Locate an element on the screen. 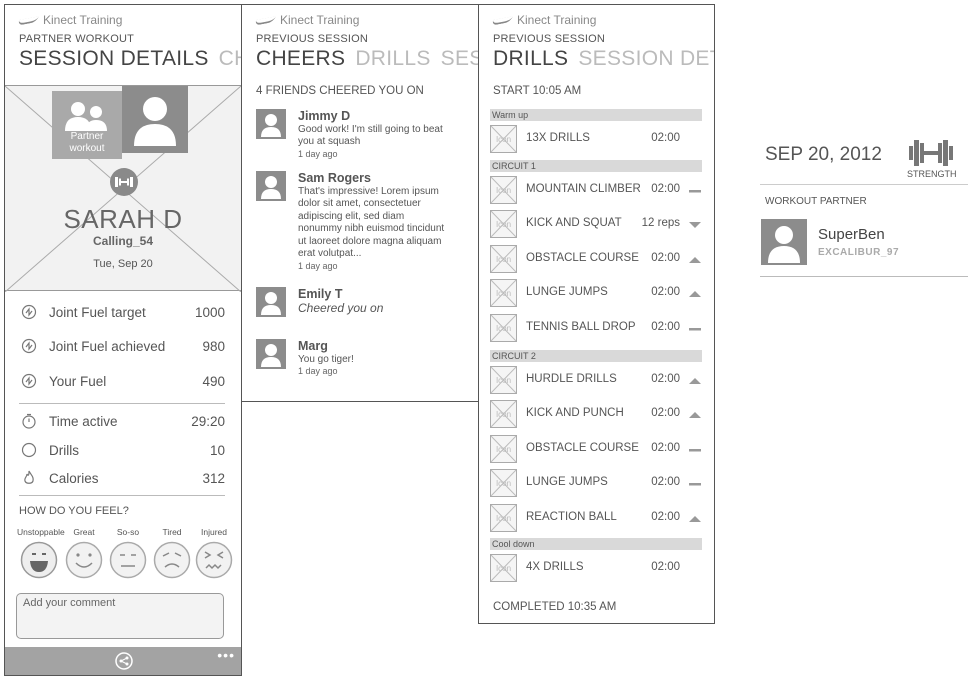 The width and height of the screenshot is (975, 679). pivot-session-details: SESSION DETAILS is located at coordinates (114, 58).